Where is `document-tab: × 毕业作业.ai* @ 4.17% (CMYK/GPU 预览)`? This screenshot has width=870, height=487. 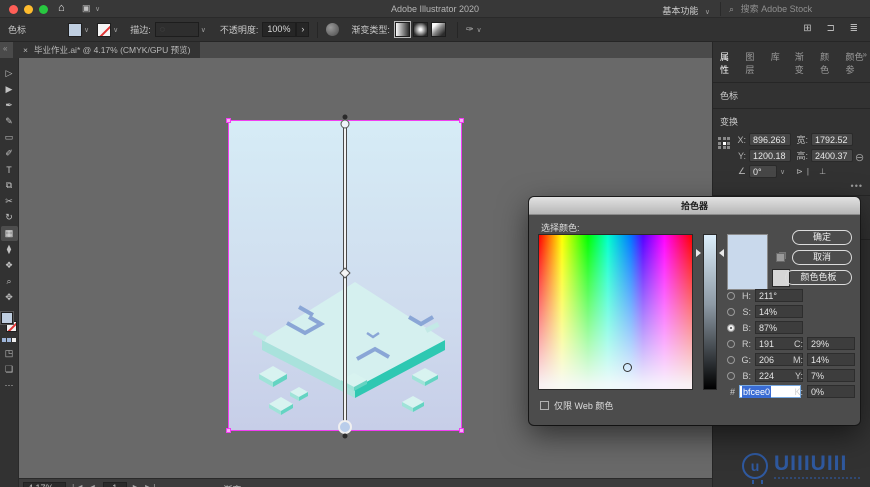 document-tab: × 毕业作业.ai* @ 4.17% (CMYK/GPU 预览) is located at coordinates (107, 50).